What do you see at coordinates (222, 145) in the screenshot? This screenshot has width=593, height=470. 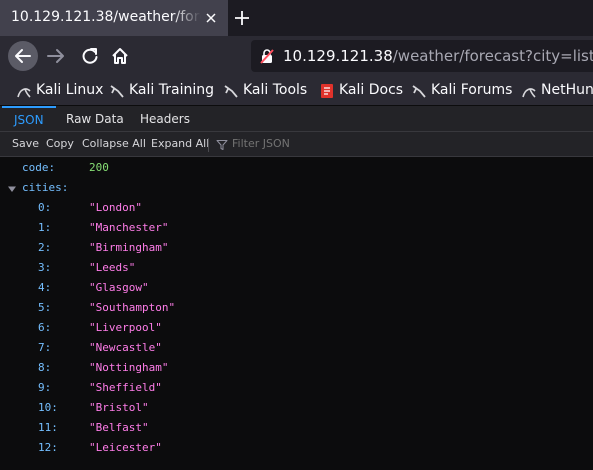 I see `filter-icon` at bounding box center [222, 145].